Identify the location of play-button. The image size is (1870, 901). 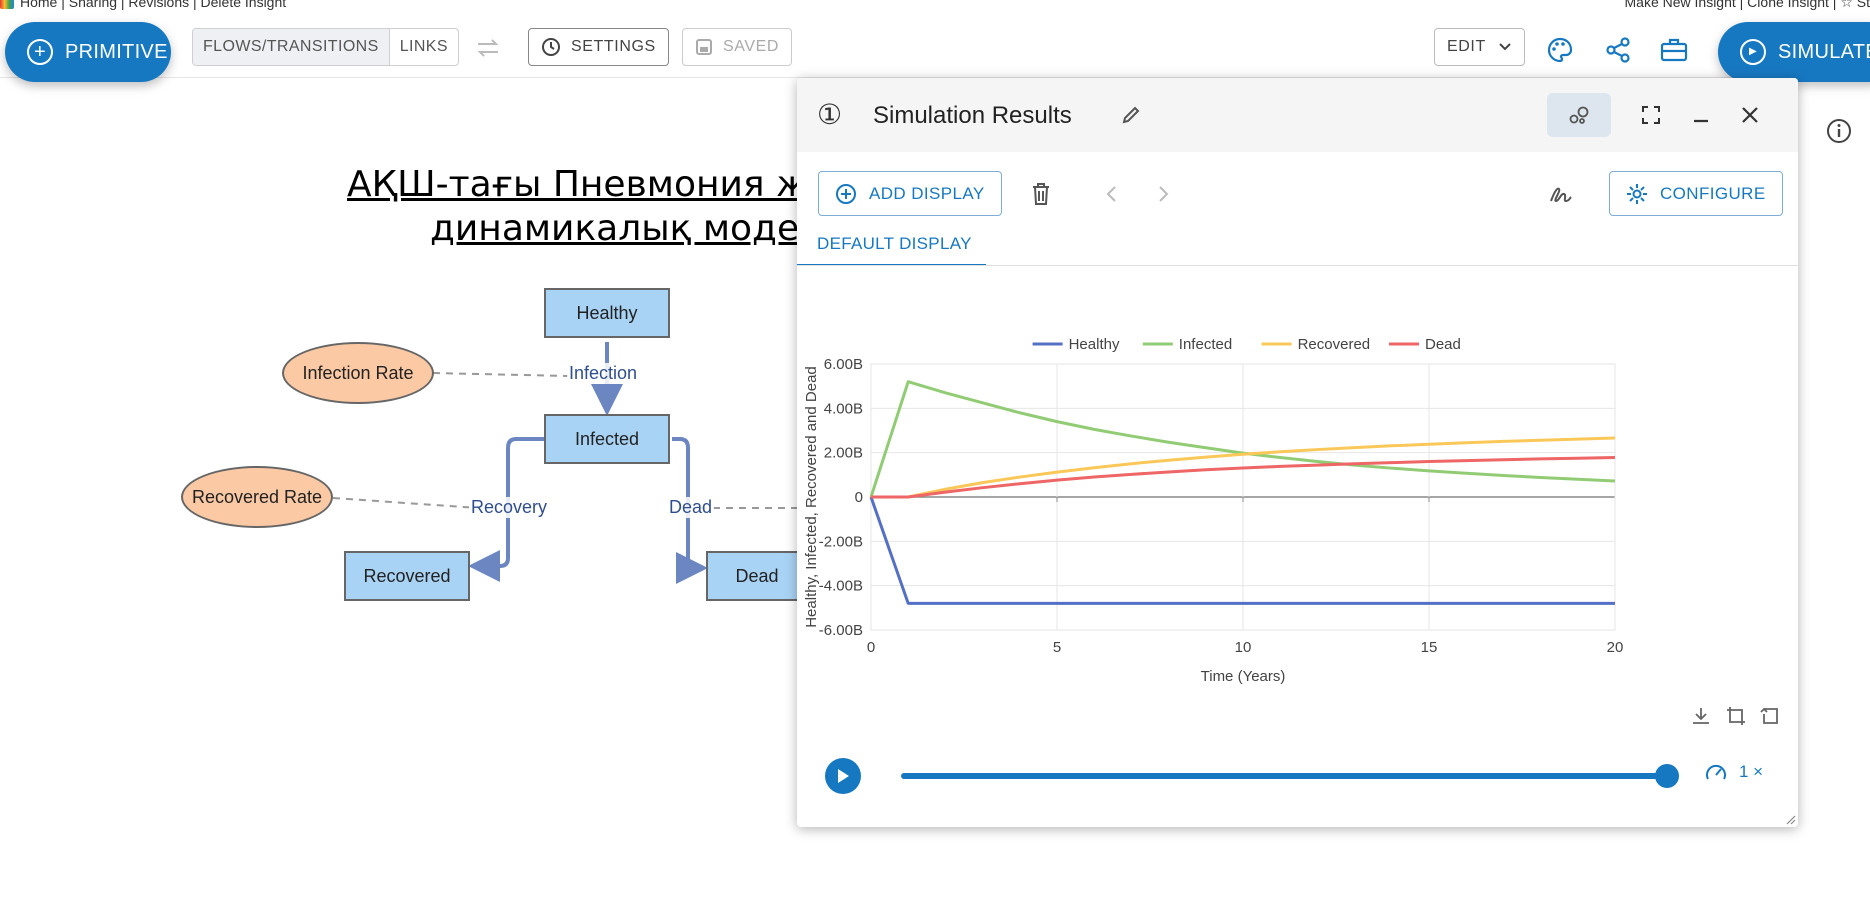
(843, 776).